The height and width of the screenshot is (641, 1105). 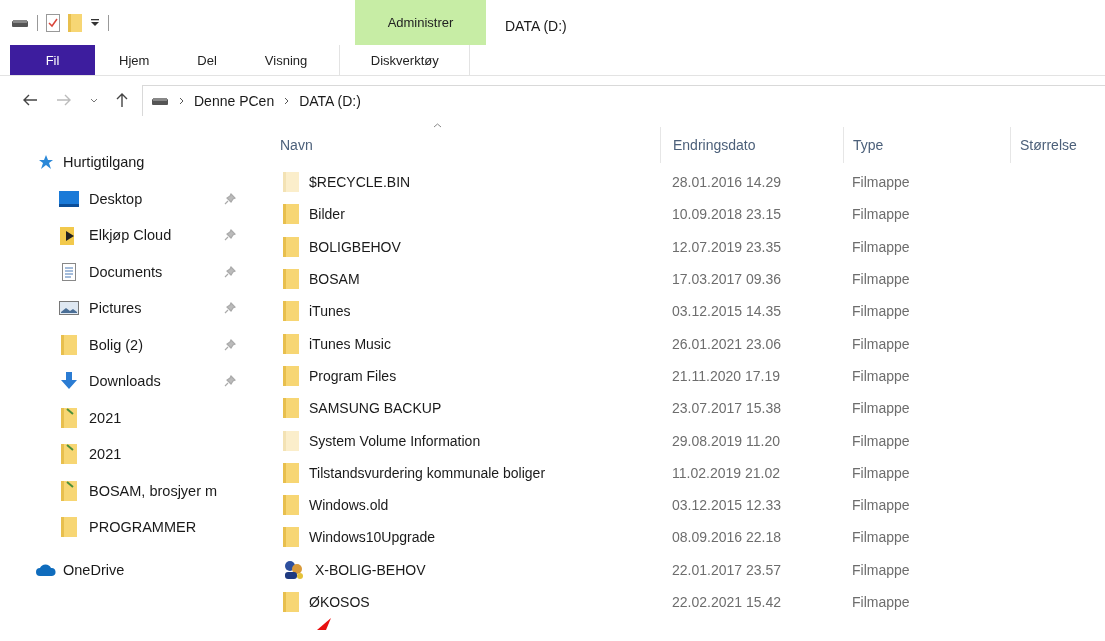 I want to click on table-cell: 28.01.2016 14.29, so click(x=726, y=182).